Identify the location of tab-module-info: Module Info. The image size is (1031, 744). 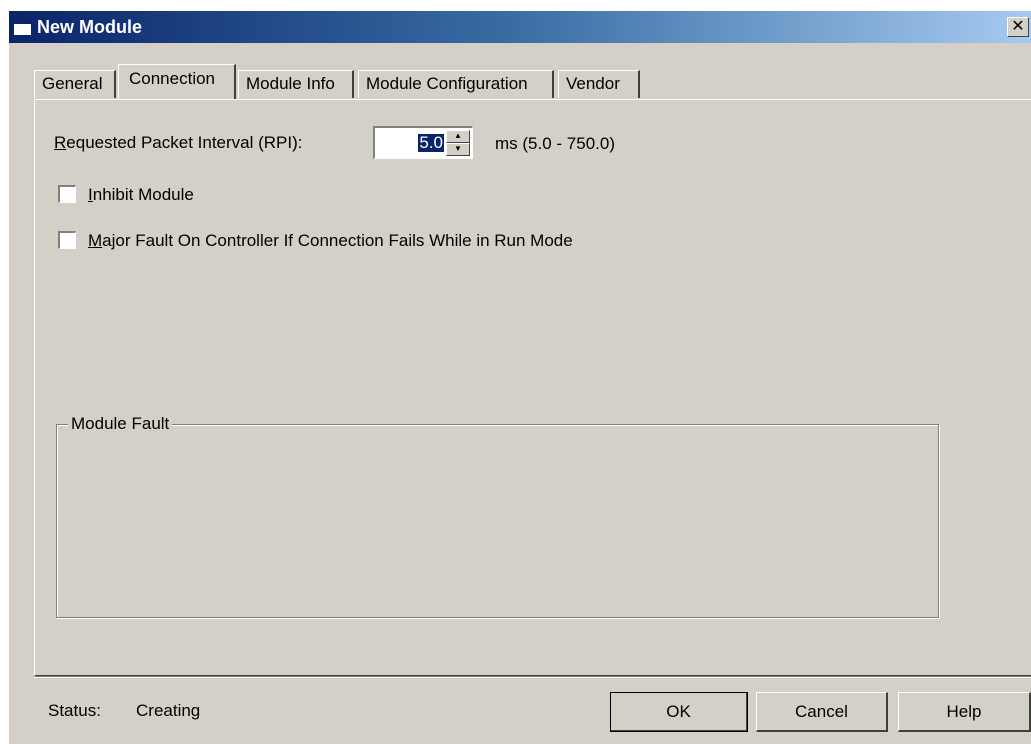
(296, 84).